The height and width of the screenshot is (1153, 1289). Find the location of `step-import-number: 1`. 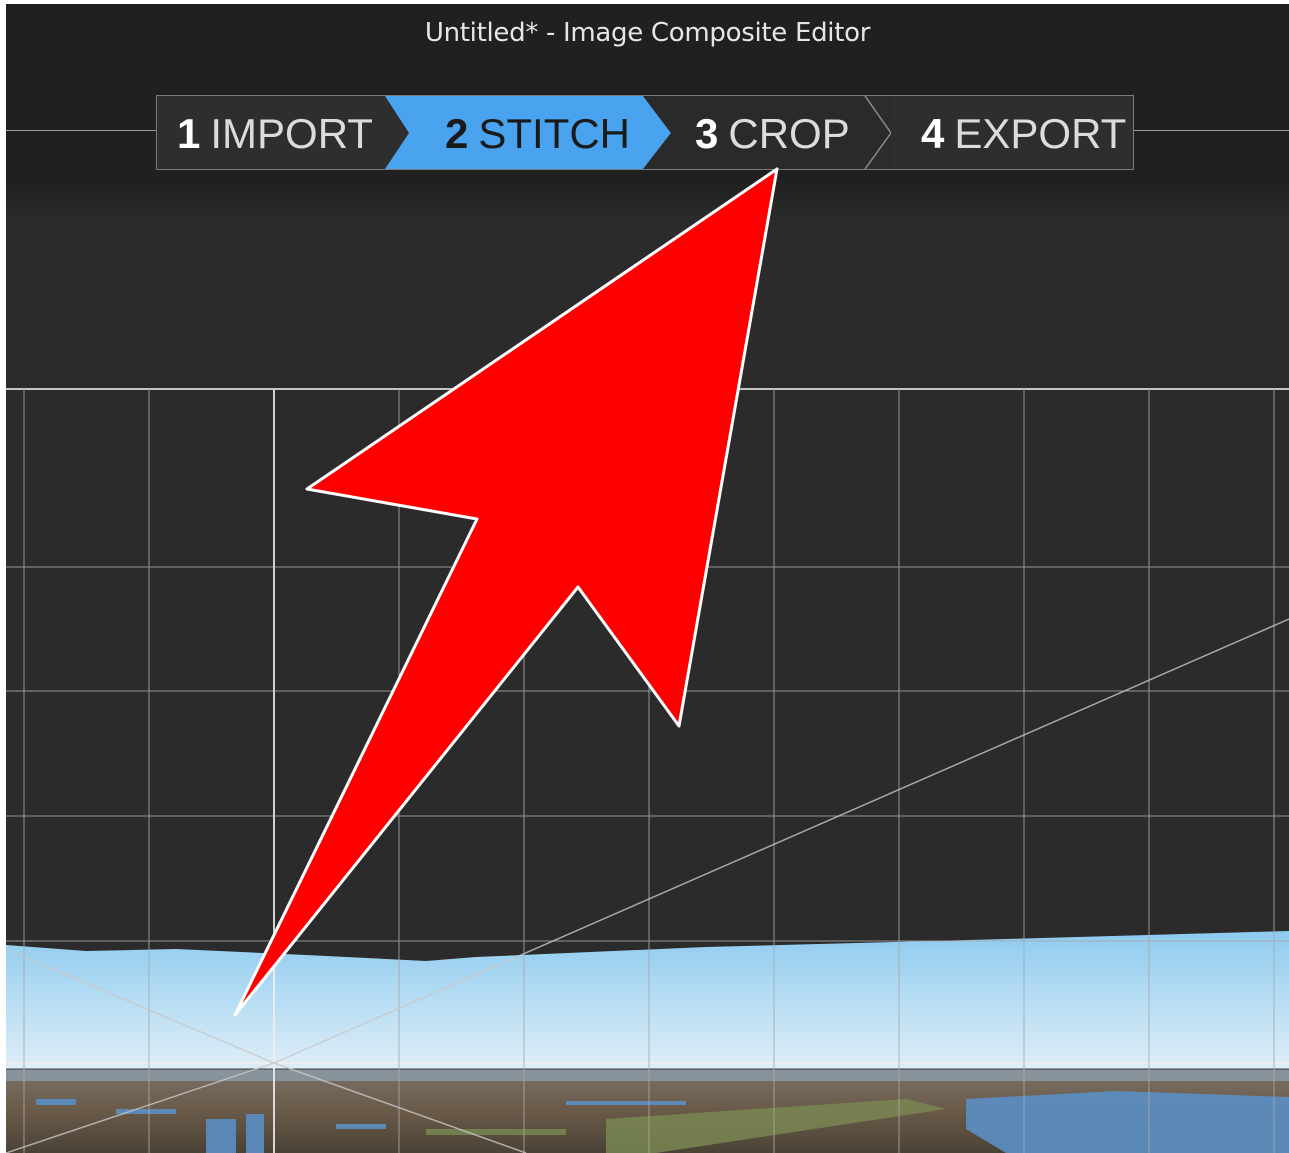

step-import-number: 1 is located at coordinates (189, 133).